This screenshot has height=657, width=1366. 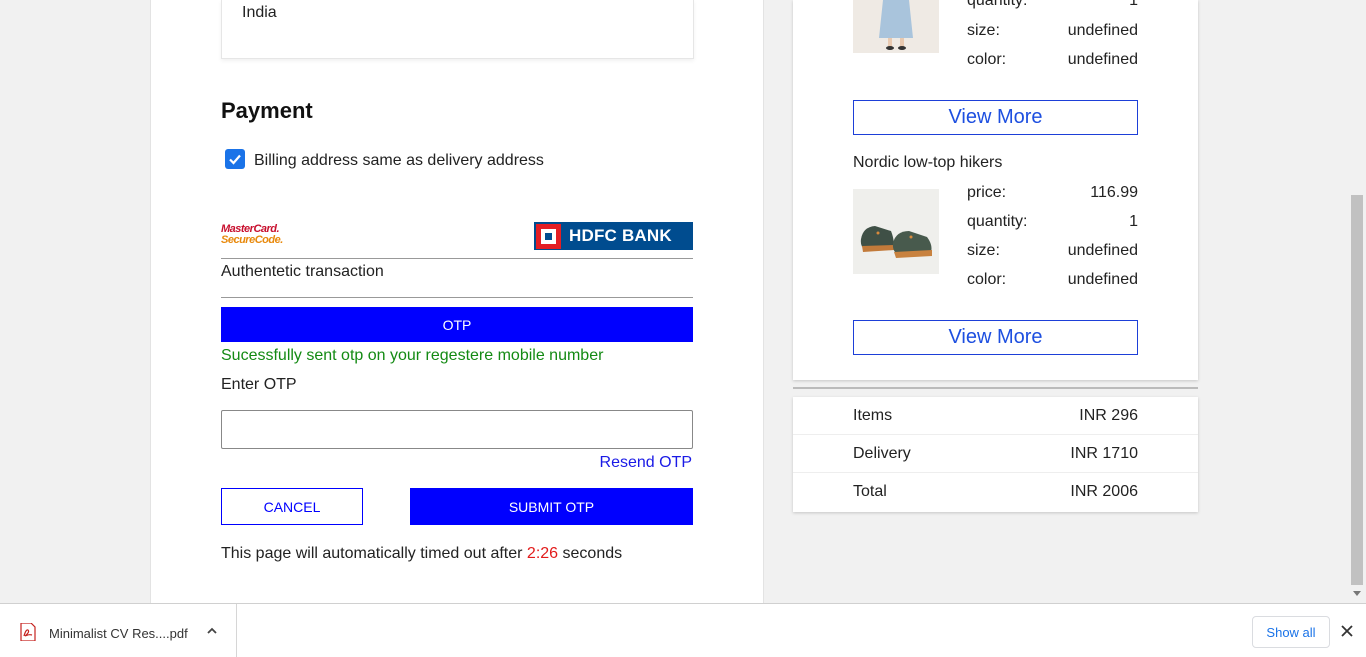 I want to click on hdfc-emblem-icon, so click(x=548, y=236).